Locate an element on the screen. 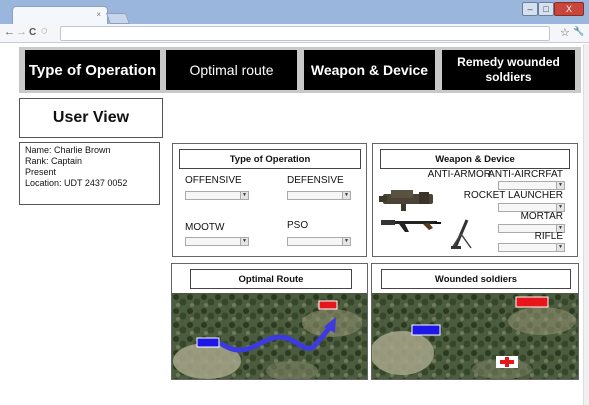  anti-aircraft-label: ANTI-AIRCRFAT is located at coordinates (525, 174).